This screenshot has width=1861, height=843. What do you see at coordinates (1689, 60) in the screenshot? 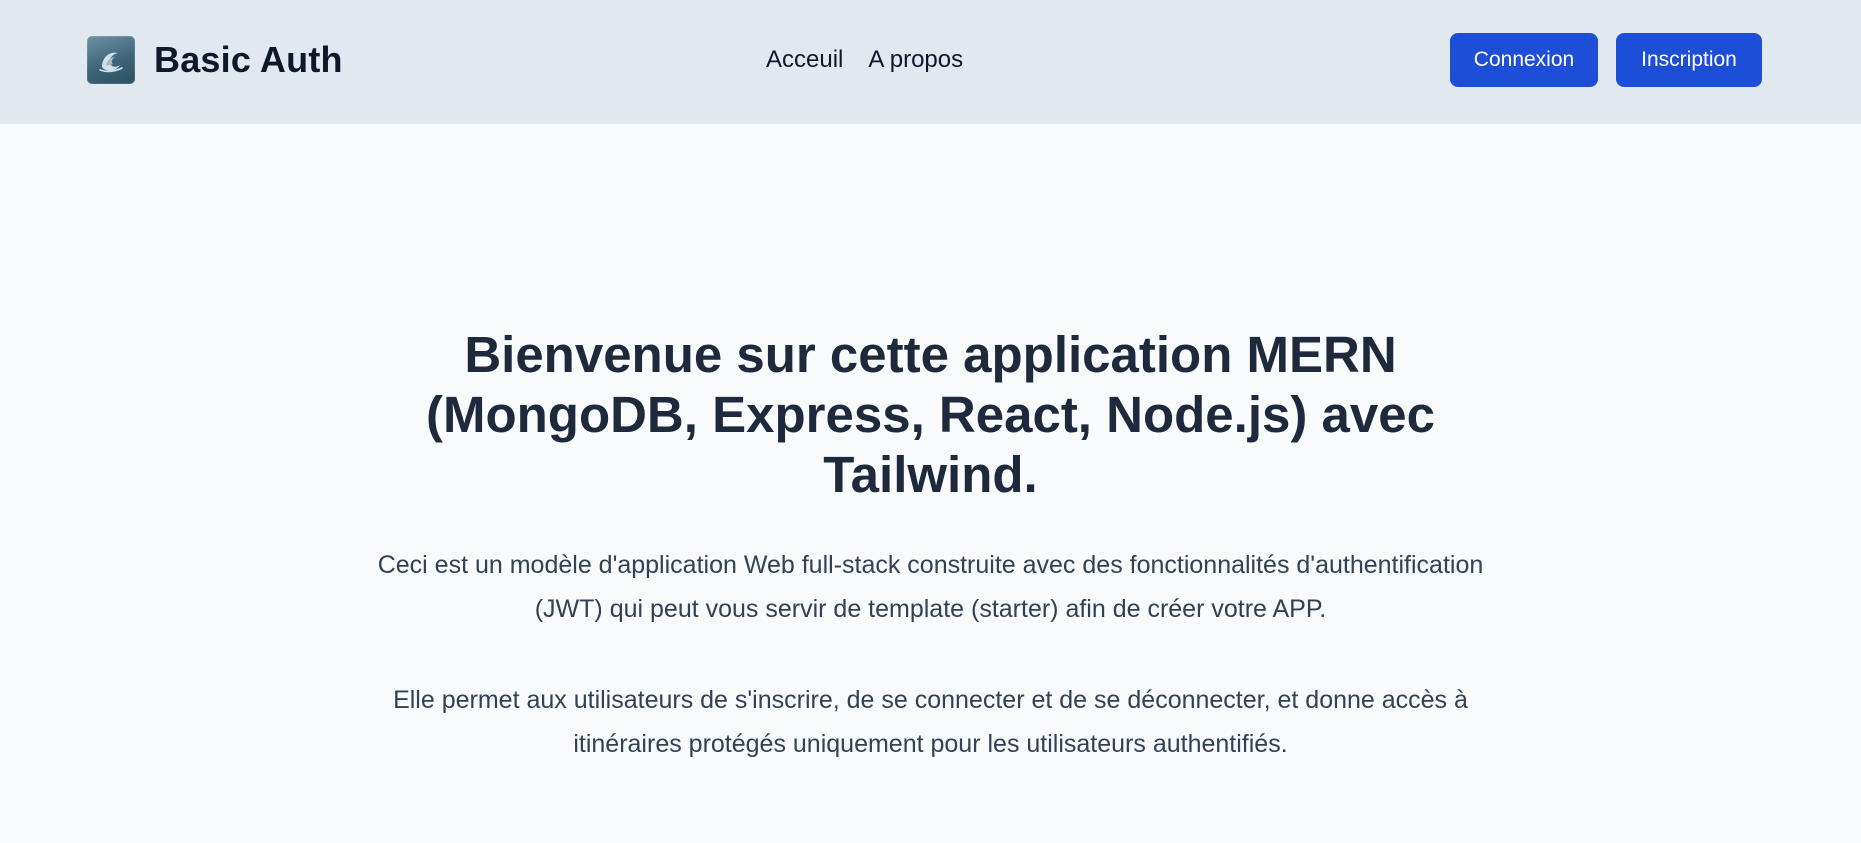
I see `signup-button: Inscription` at bounding box center [1689, 60].